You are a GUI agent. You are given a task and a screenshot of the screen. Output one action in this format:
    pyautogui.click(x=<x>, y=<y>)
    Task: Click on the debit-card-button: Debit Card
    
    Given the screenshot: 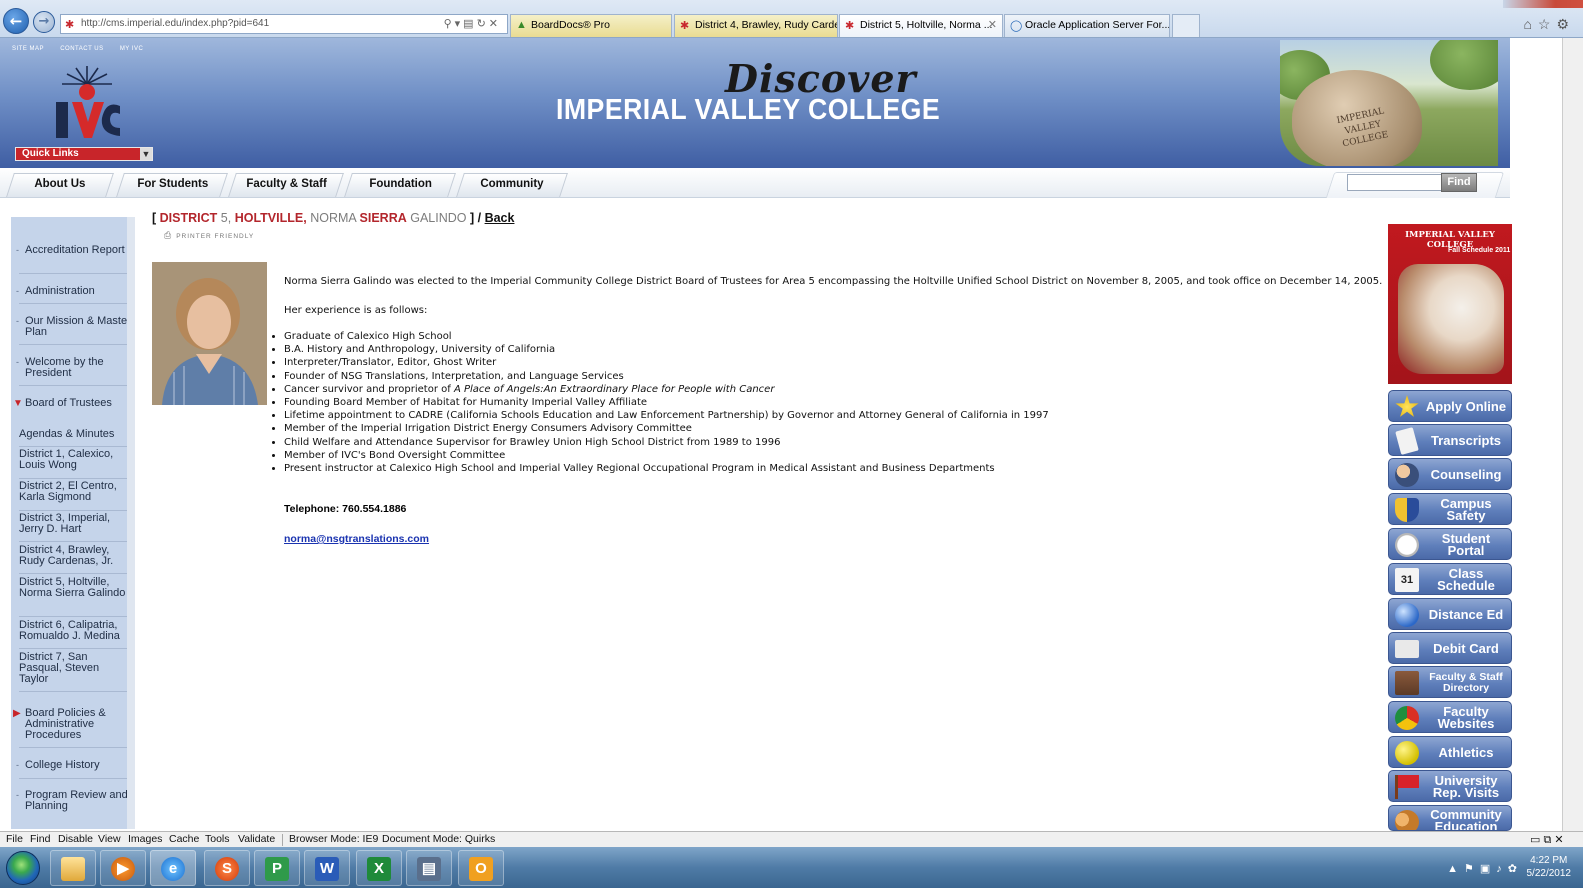 What is the action you would take?
    pyautogui.click(x=1450, y=648)
    